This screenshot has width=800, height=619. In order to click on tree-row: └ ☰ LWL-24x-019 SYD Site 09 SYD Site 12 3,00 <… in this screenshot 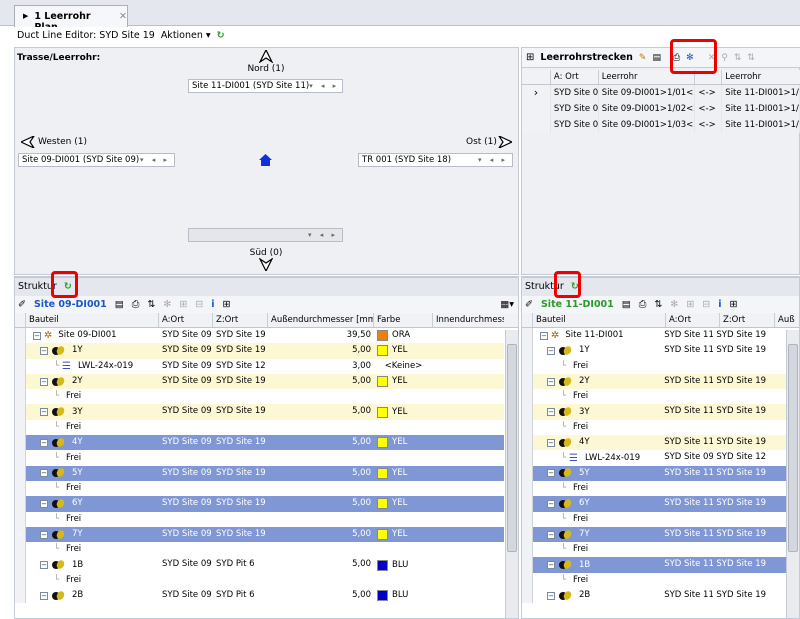, I will do `click(260, 366)`.